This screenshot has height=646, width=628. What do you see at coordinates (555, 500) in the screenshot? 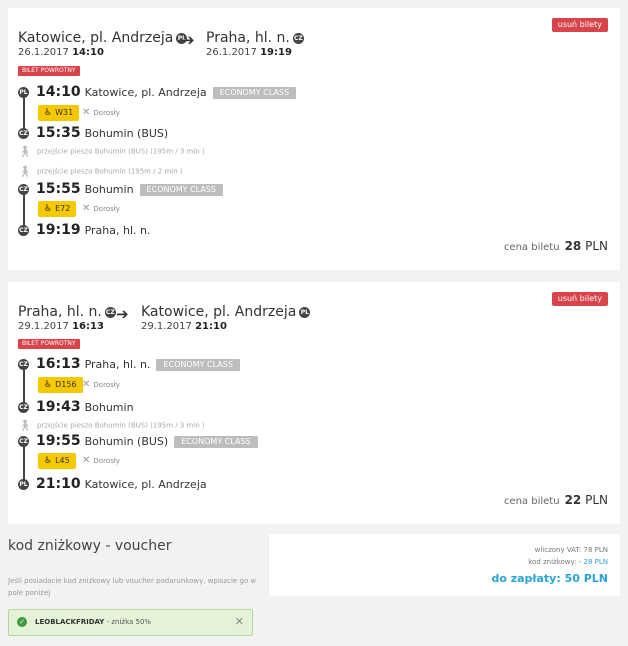
I see `ticket-price: cena biletu 22 PLN` at bounding box center [555, 500].